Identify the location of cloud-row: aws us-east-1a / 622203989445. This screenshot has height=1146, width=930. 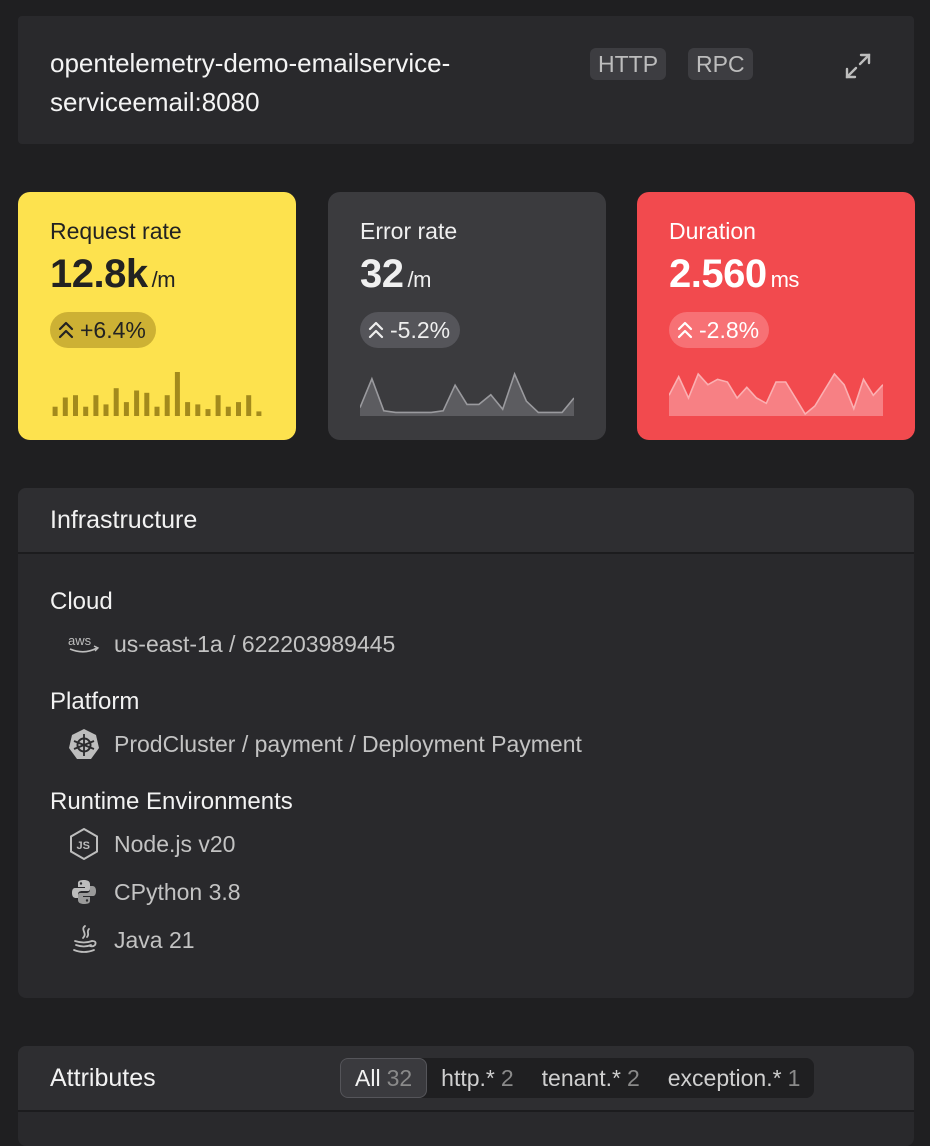
(230, 644).